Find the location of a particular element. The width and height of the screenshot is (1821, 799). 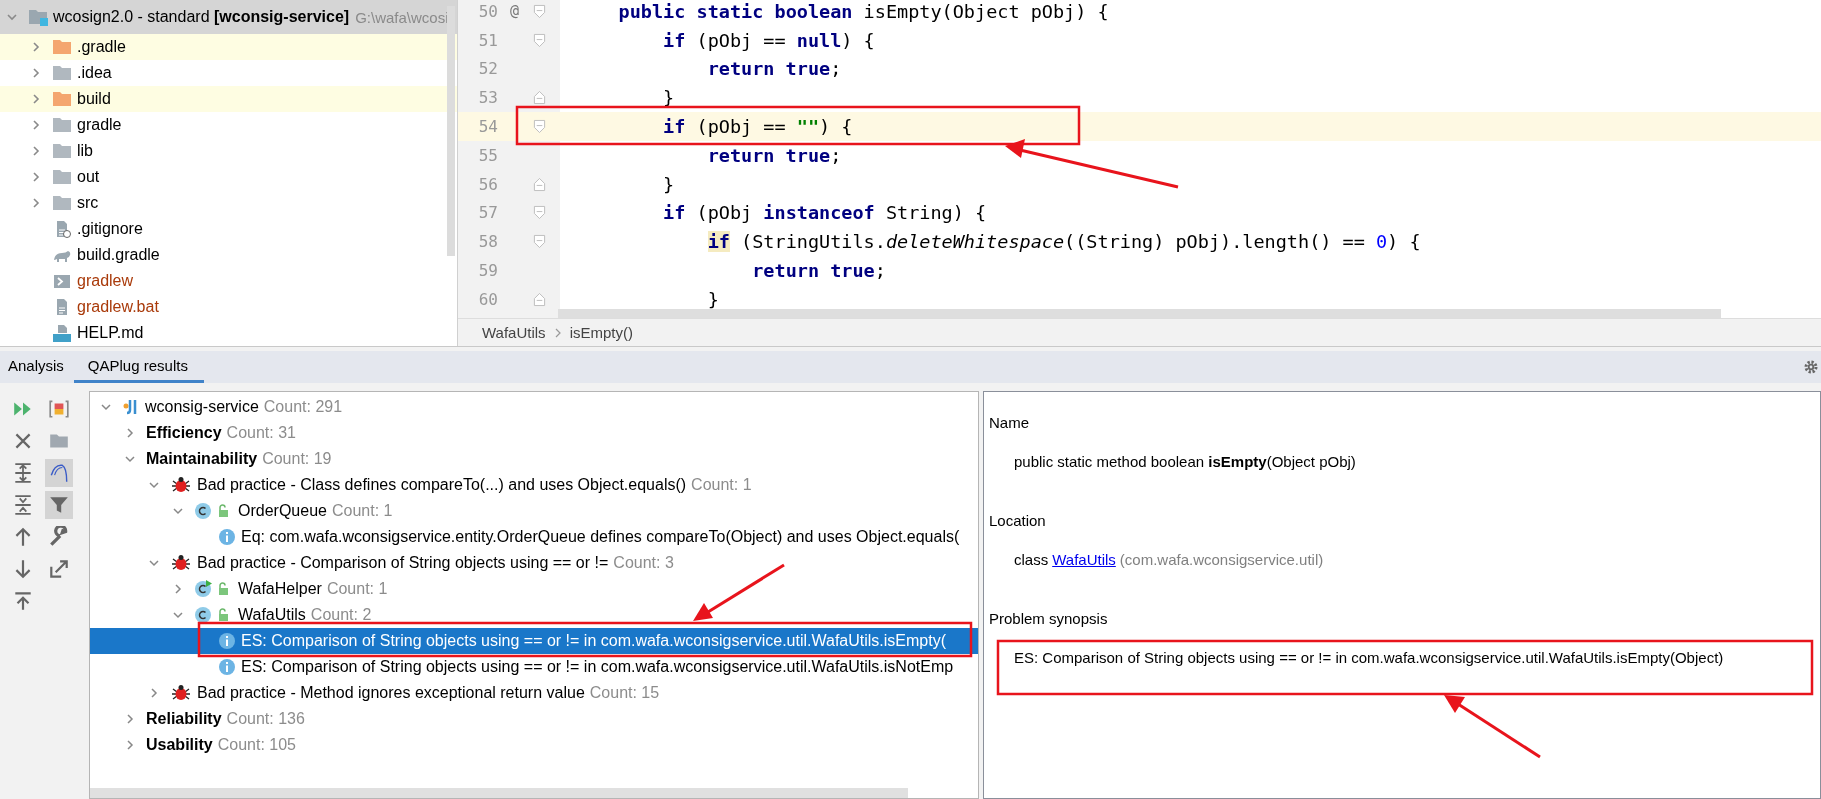

count-label: Count: 2 is located at coordinates (341, 615).